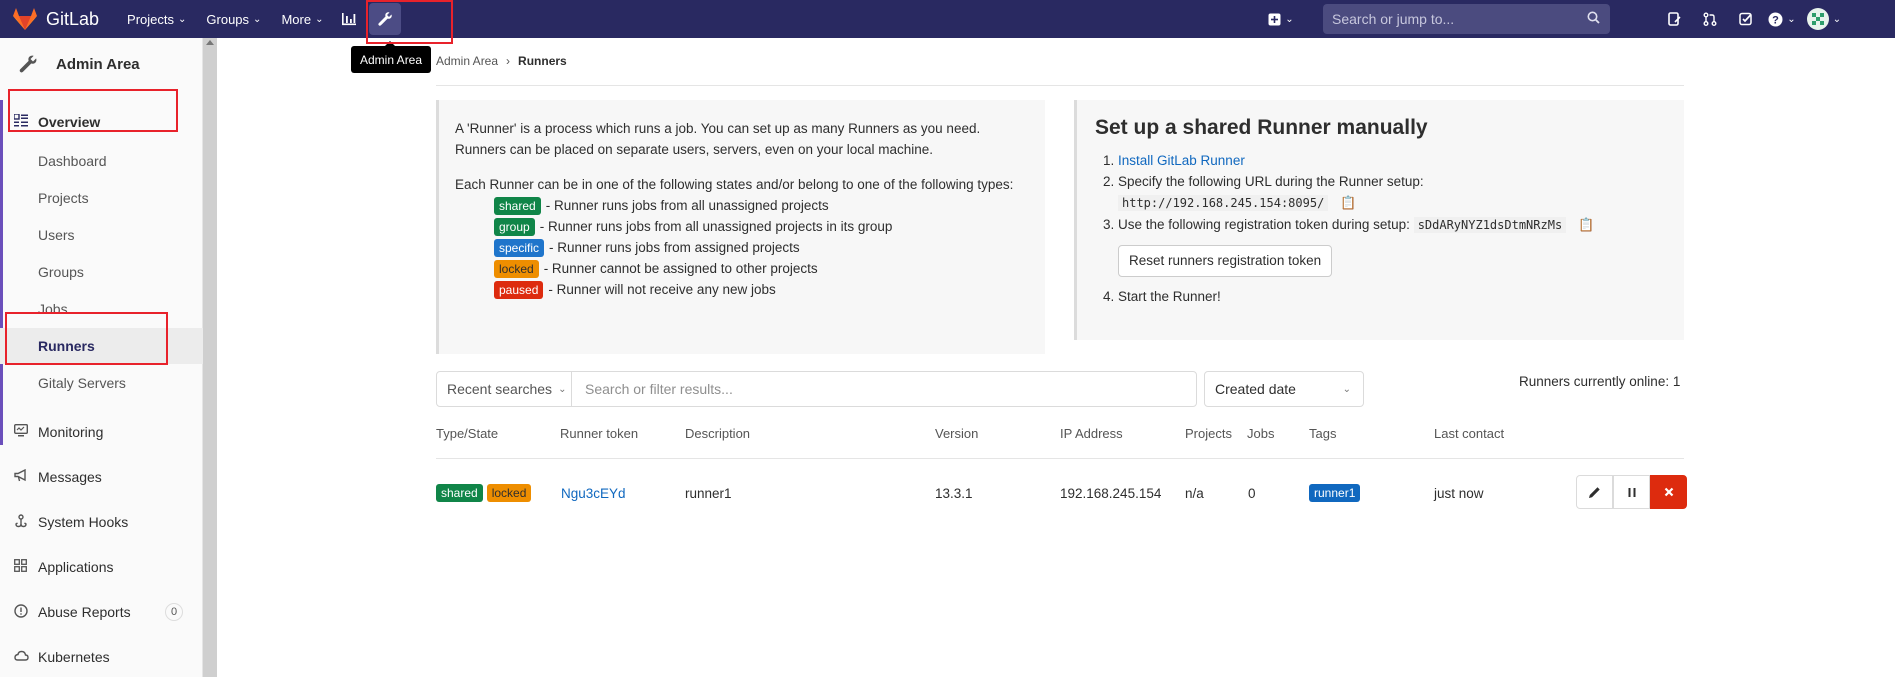  Describe the element at coordinates (101, 161) in the screenshot. I see `sidebar-item-dashboard: Dashboard` at that location.